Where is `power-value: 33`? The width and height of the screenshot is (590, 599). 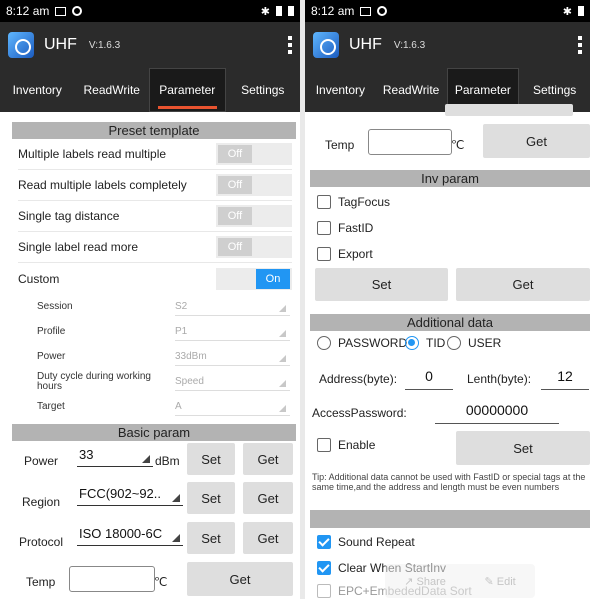
power-value: 33 is located at coordinates (86, 454).